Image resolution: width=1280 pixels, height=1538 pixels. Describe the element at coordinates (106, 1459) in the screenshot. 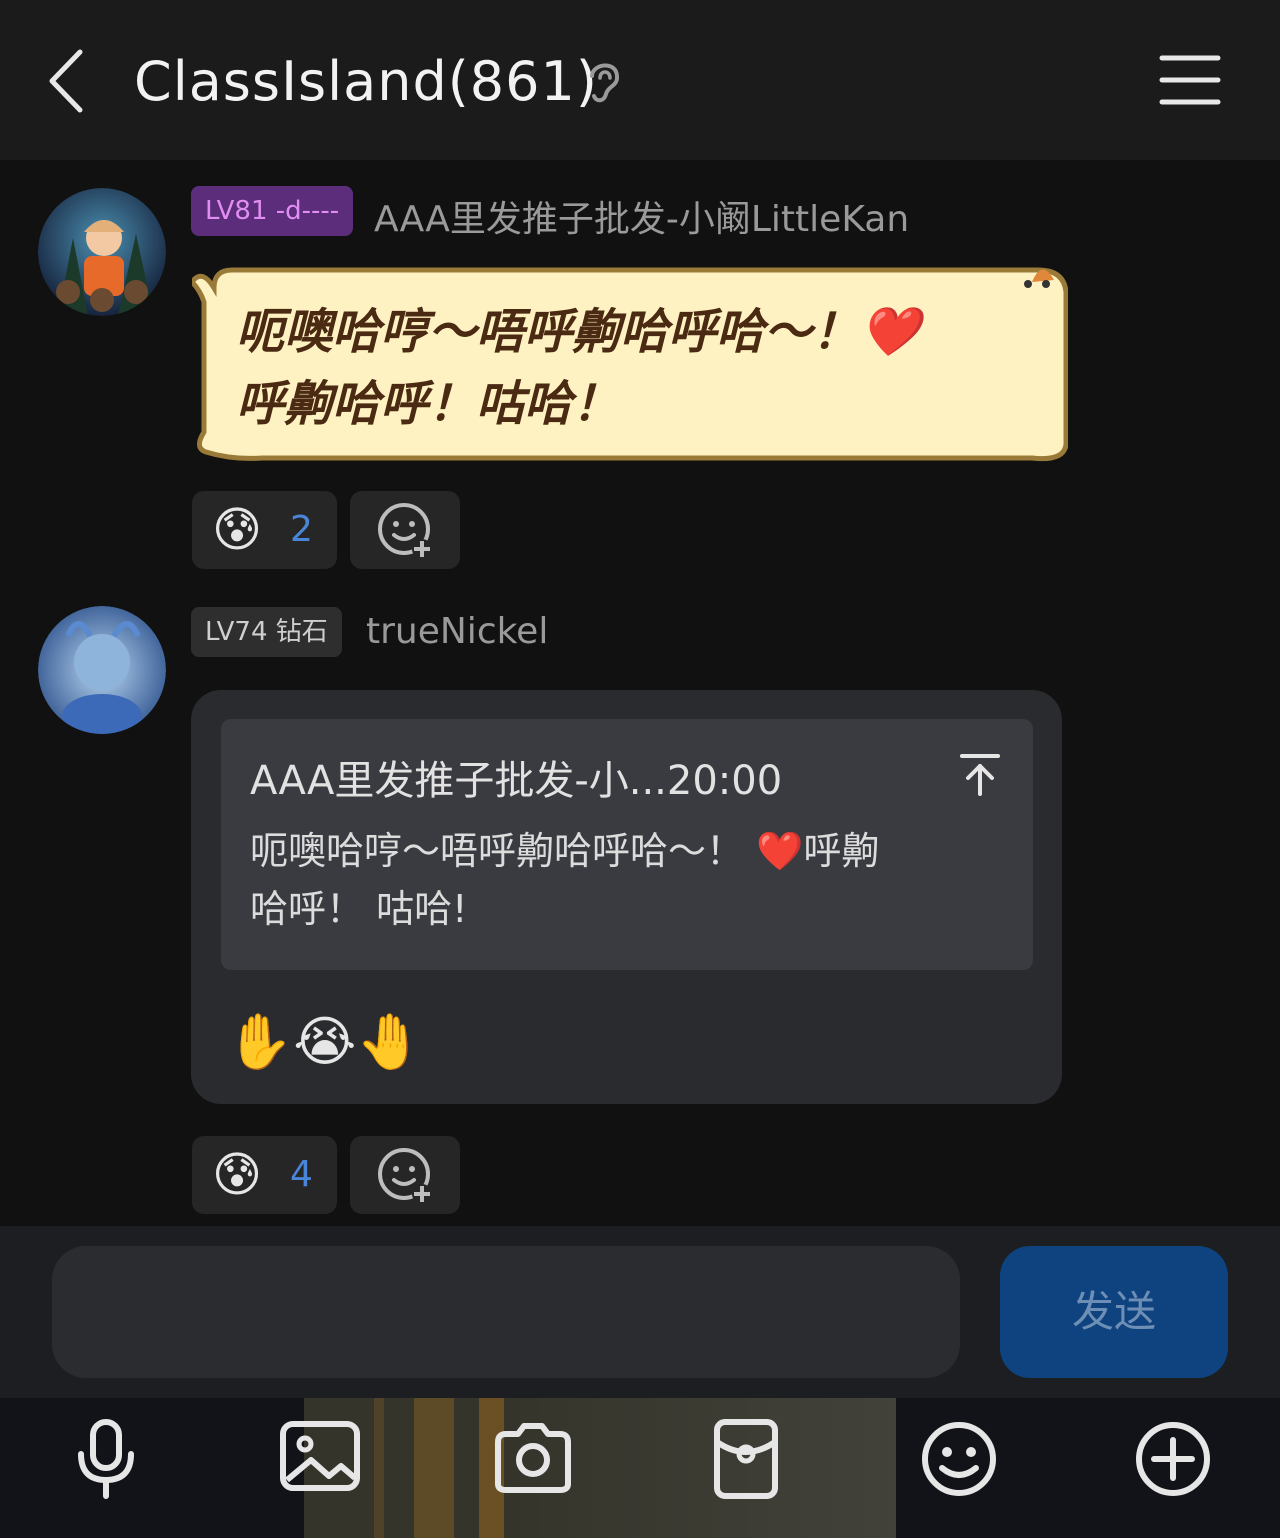

I see `microphone-icon` at that location.